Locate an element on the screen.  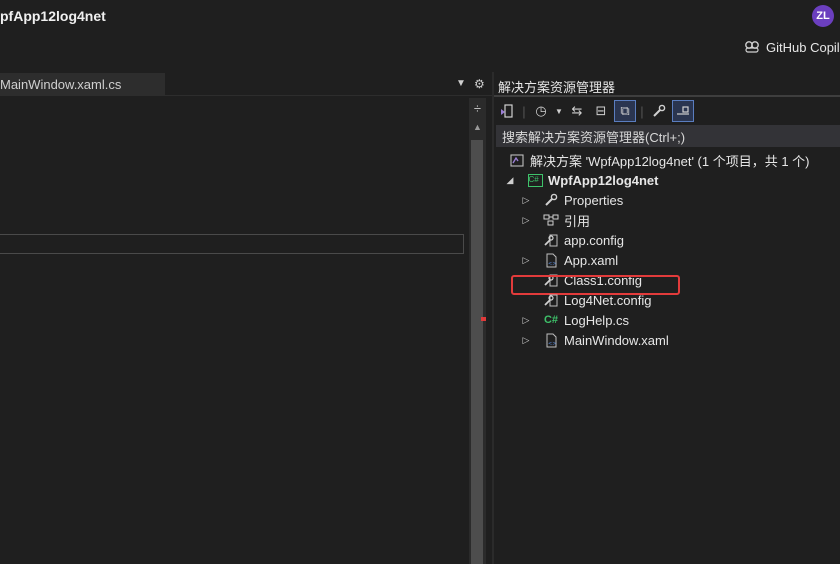
error-marker is located at coordinates (483, 319).